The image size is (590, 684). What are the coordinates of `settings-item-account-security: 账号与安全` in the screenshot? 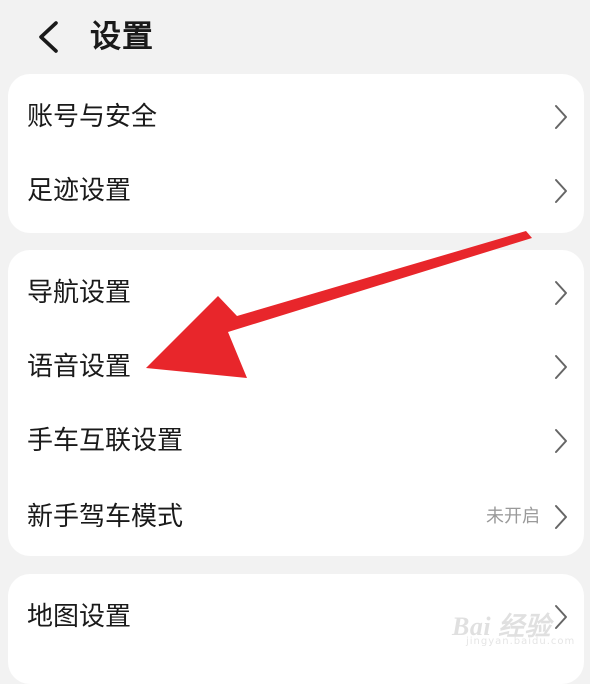 It's located at (296, 117).